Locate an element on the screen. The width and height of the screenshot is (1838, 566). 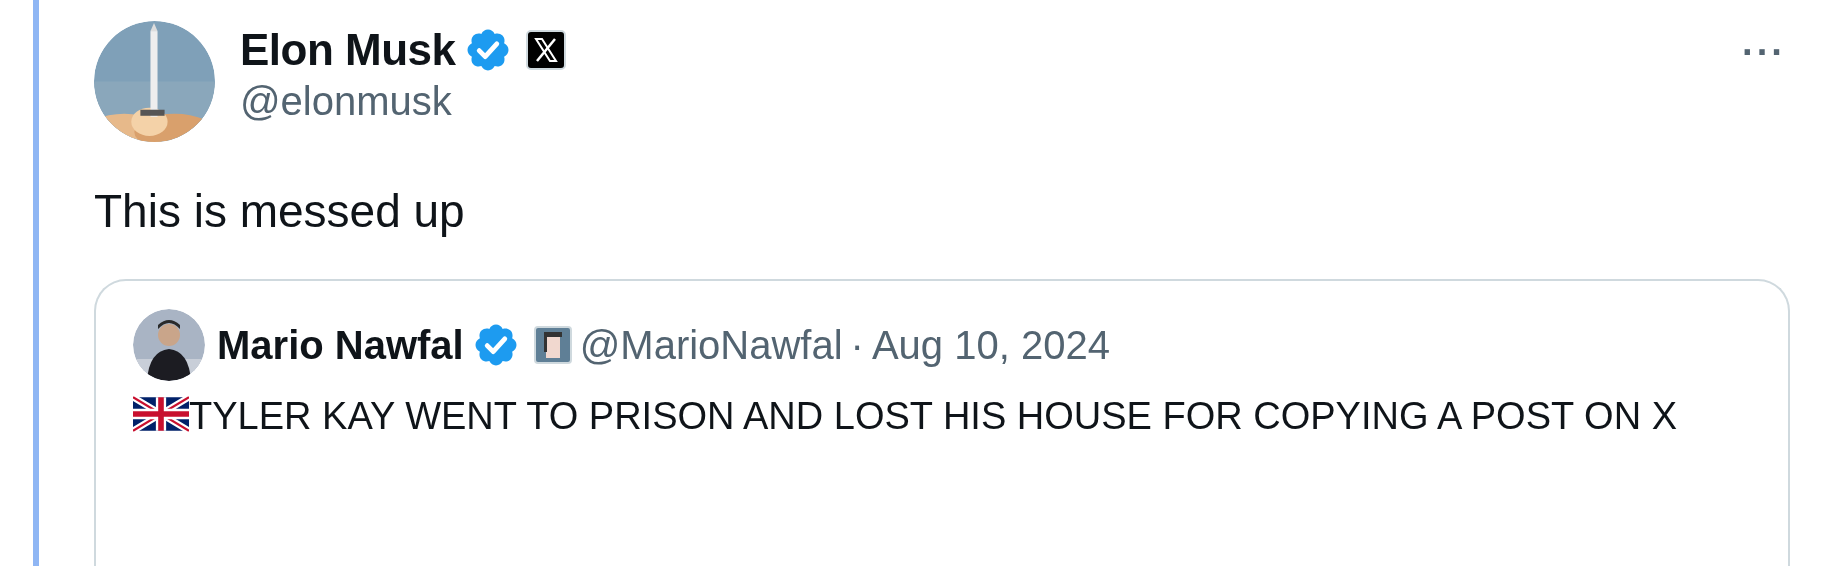
author-name: Elon Musk is located at coordinates (348, 50).